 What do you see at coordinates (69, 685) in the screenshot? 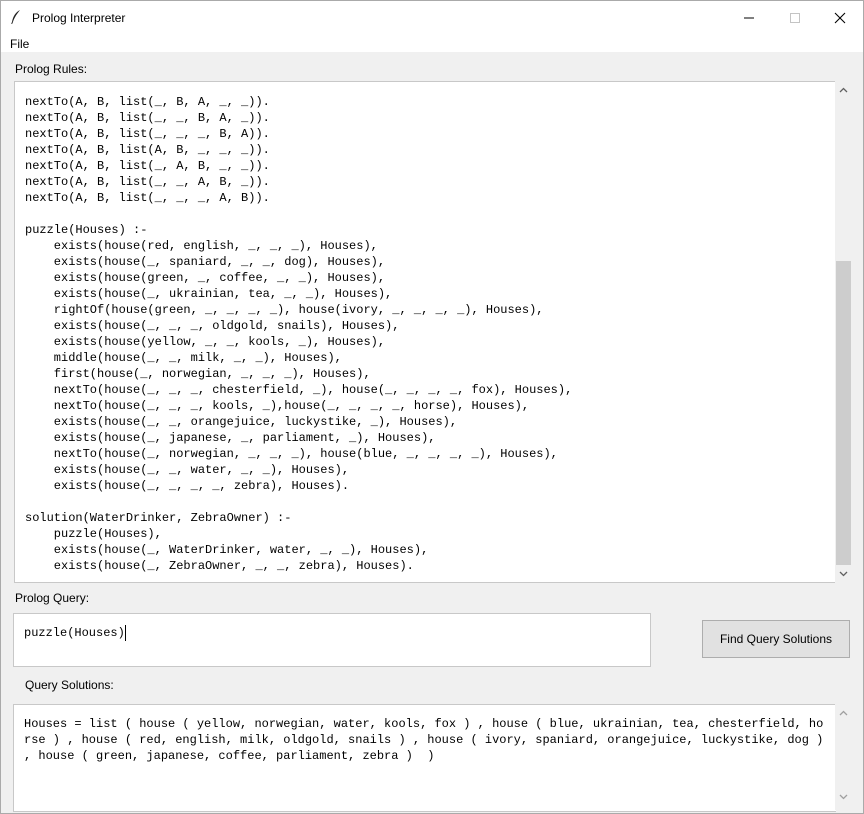
I see `solutions-label: Query Solutions:` at bounding box center [69, 685].